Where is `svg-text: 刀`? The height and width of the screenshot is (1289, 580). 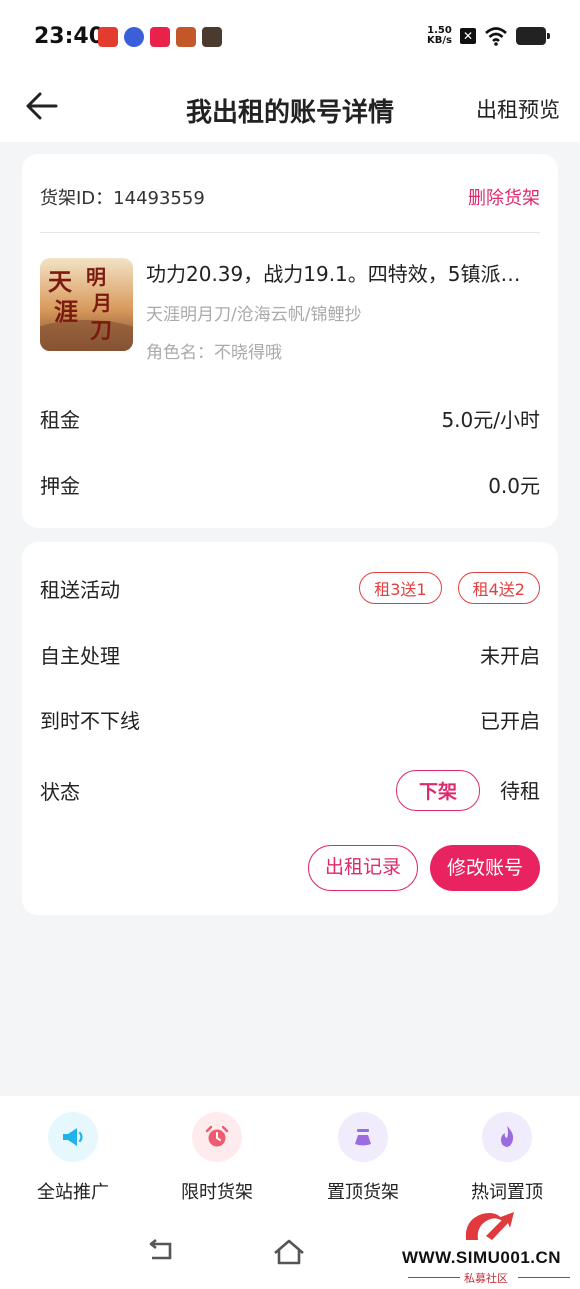
svg-text: 刀 is located at coordinates (101, 331).